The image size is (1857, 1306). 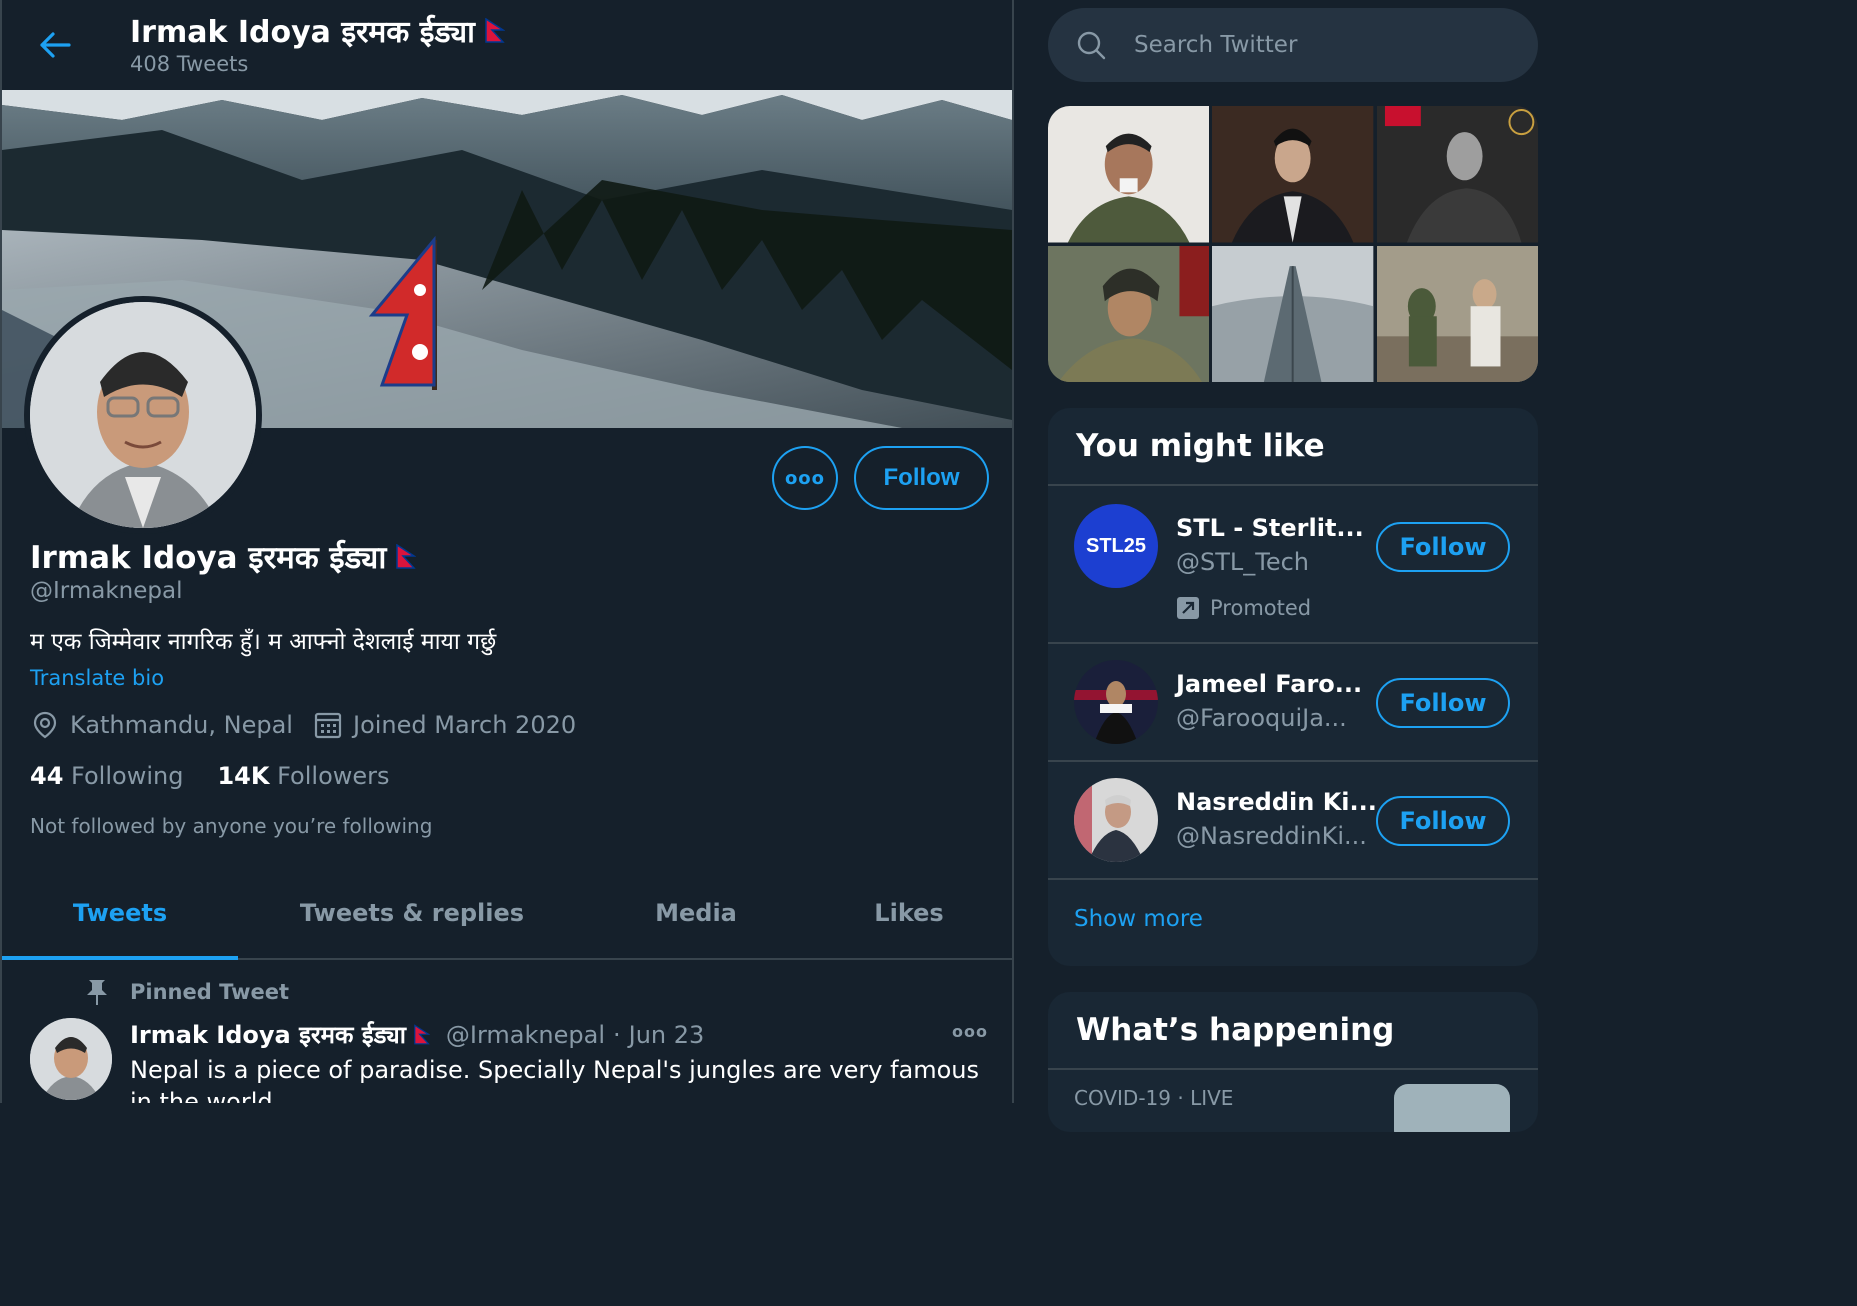 What do you see at coordinates (302, 32) in the screenshot?
I see `header-name: Irmak Idoya इरमक ईड्या` at bounding box center [302, 32].